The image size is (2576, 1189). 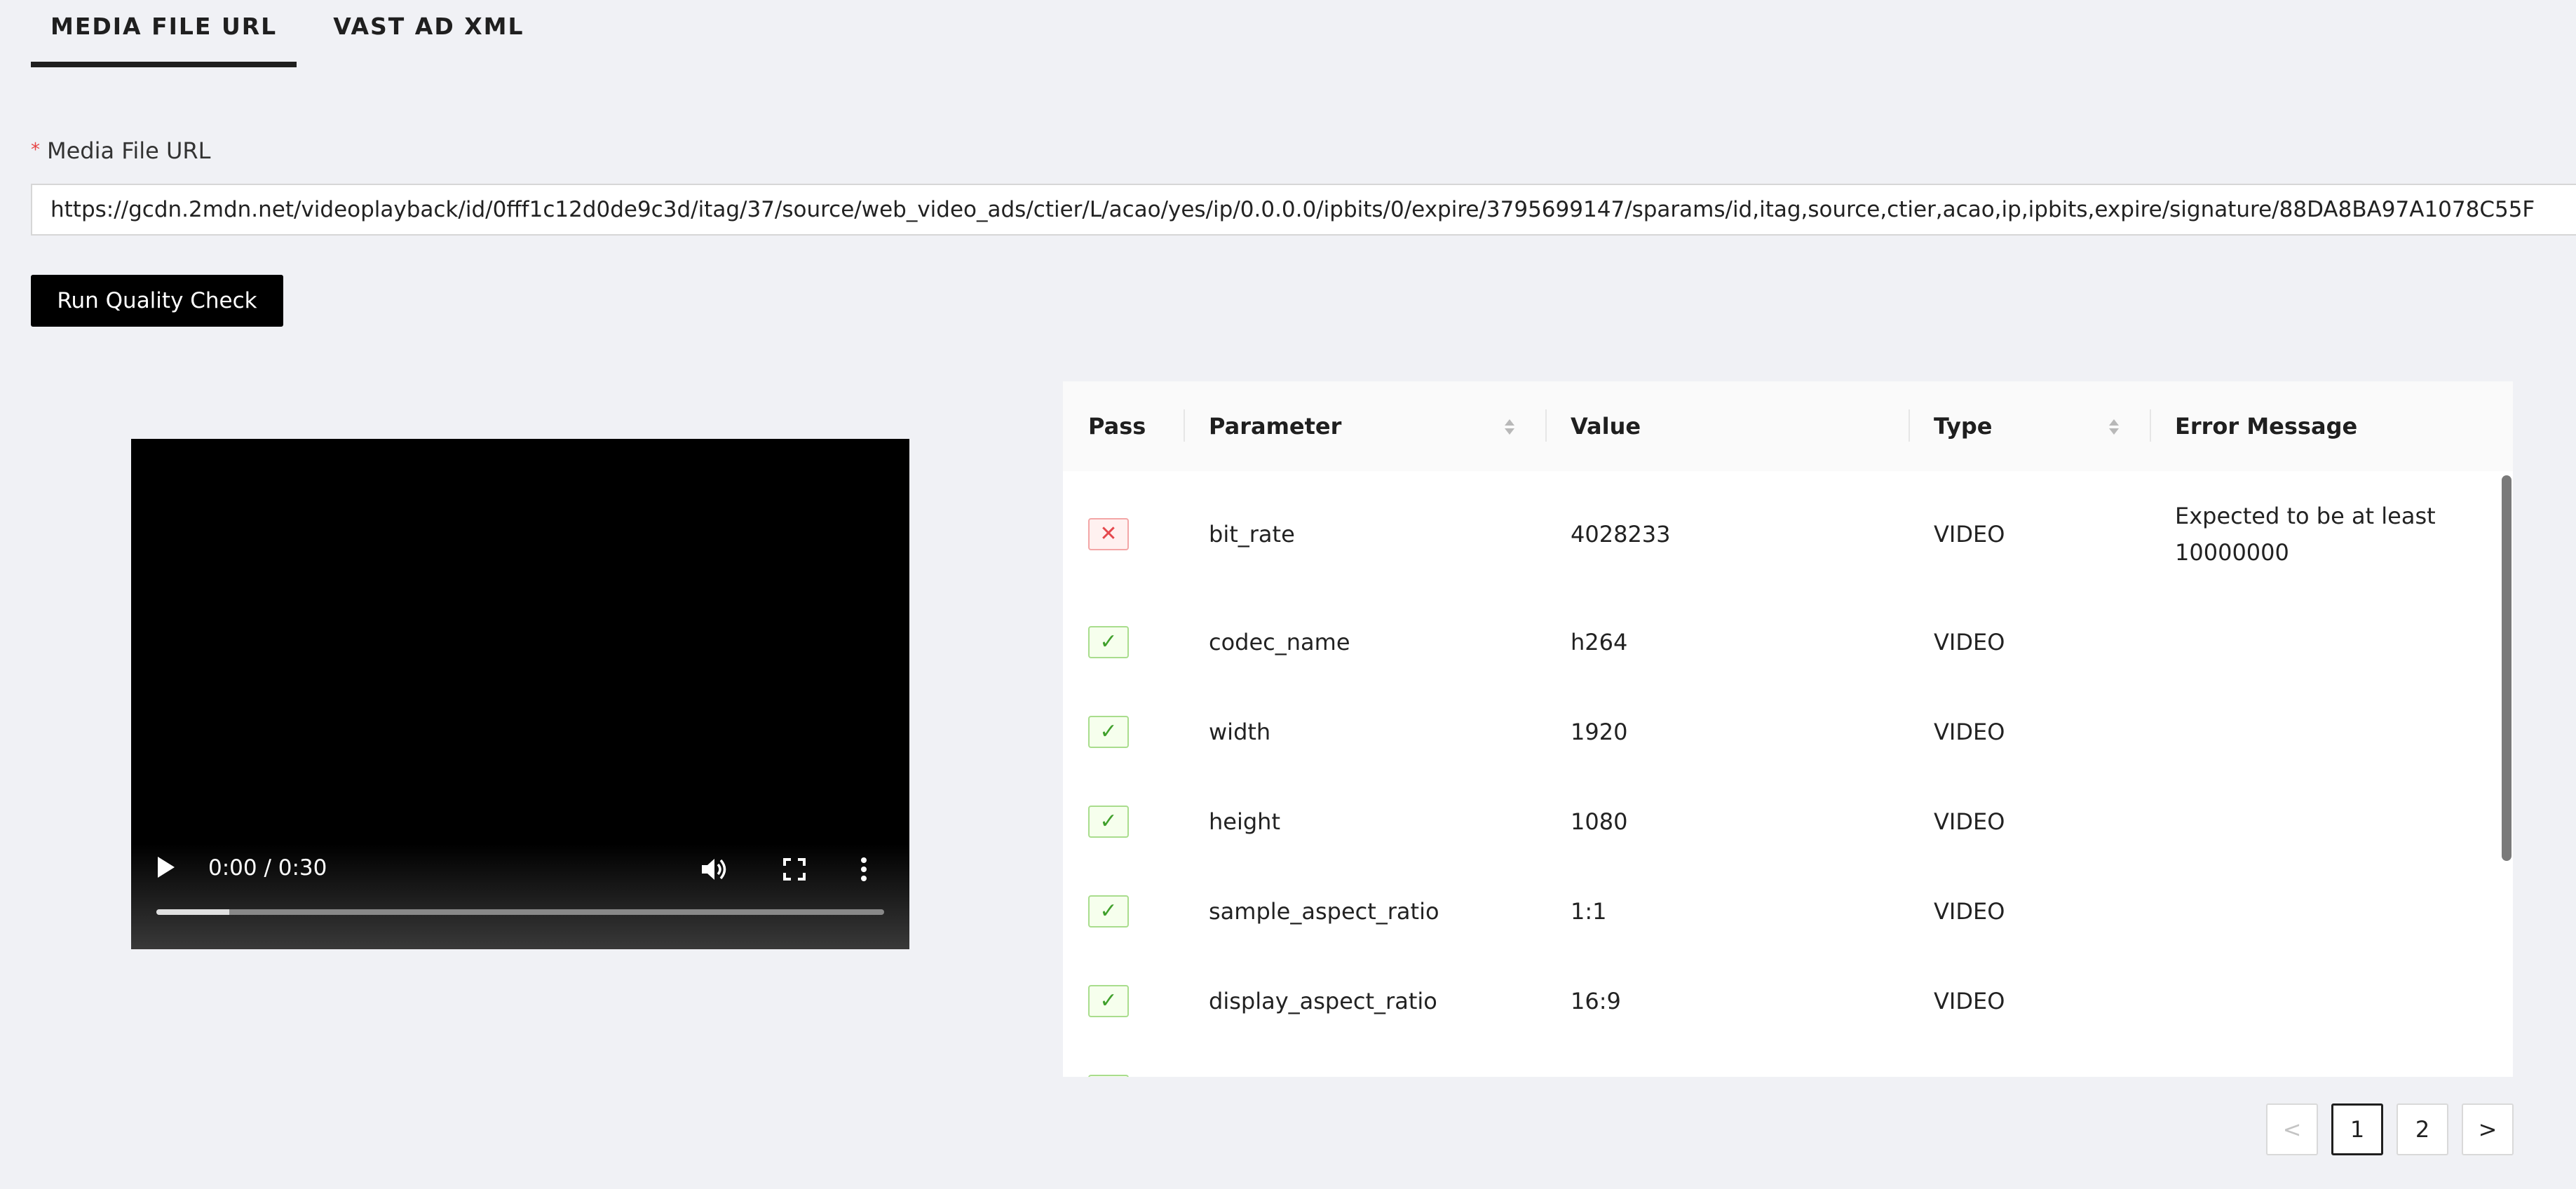 What do you see at coordinates (2422, 1129) in the screenshot?
I see `pagination-page-2: 2` at bounding box center [2422, 1129].